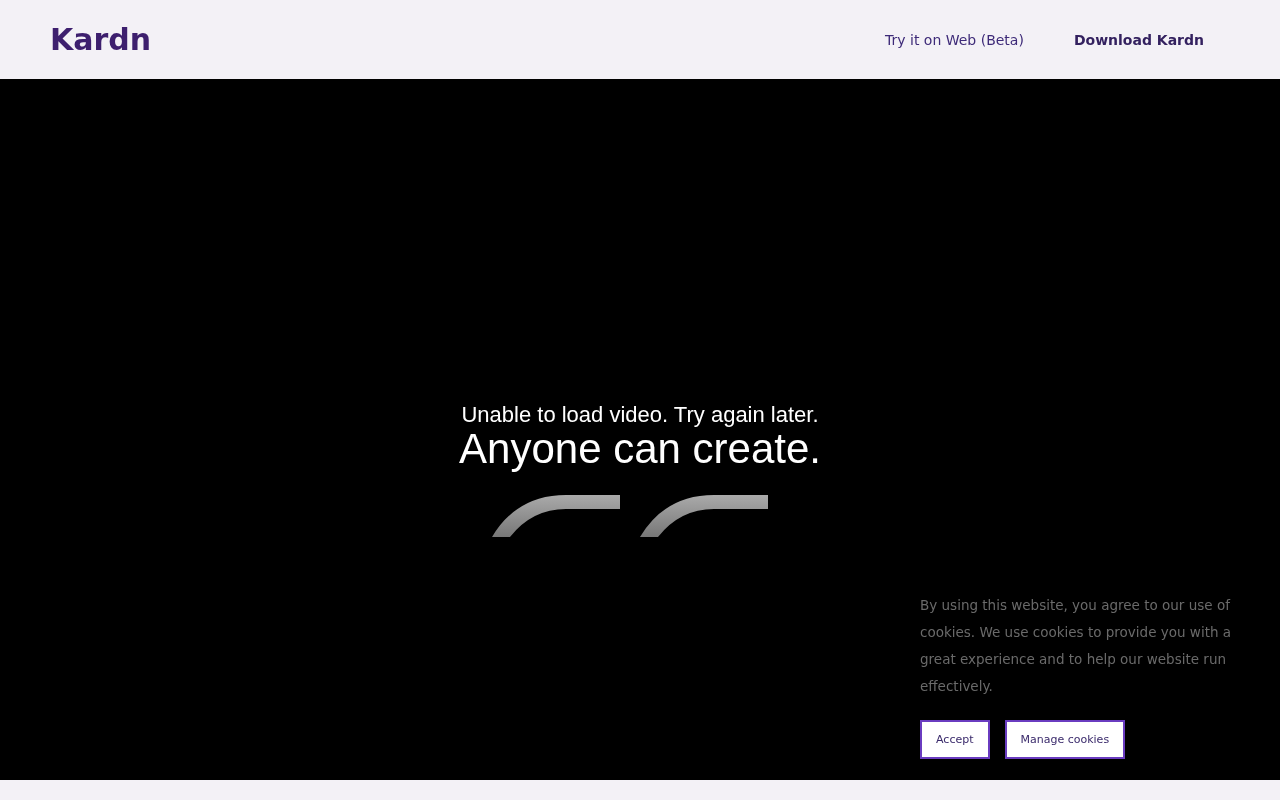 Image resolution: width=1280 pixels, height=800 pixels. What do you see at coordinates (955, 739) in the screenshot?
I see `accept-button: Accept` at bounding box center [955, 739].